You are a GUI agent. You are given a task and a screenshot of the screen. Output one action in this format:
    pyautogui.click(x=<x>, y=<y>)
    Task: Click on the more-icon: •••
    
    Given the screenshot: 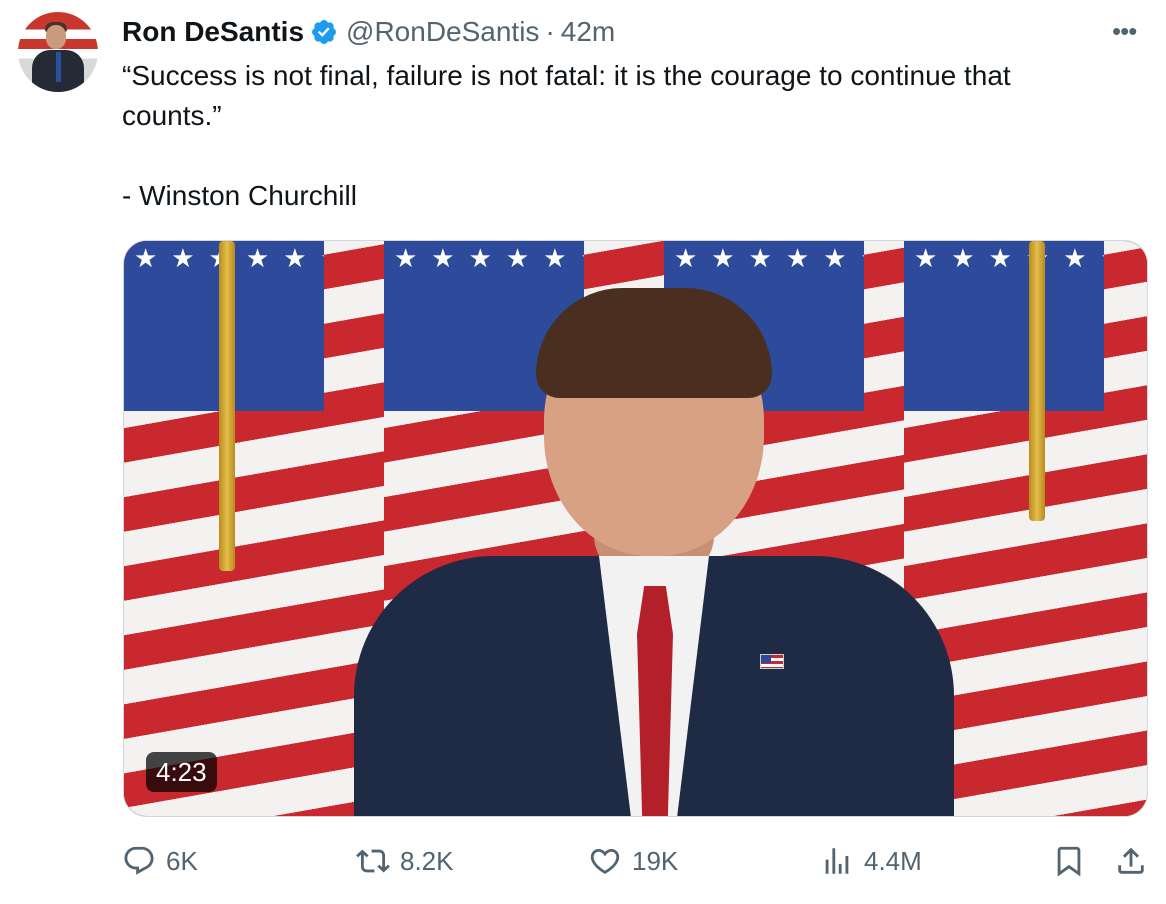 What is the action you would take?
    pyautogui.click(x=1124, y=31)
    